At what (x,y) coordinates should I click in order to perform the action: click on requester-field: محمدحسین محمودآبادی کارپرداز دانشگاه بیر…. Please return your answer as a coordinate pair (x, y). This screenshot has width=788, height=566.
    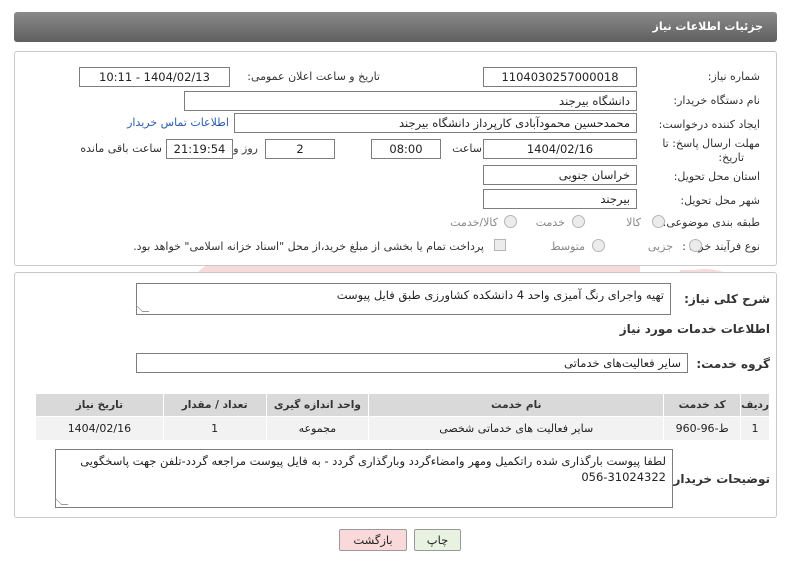
    Looking at the image, I should click on (435, 123).